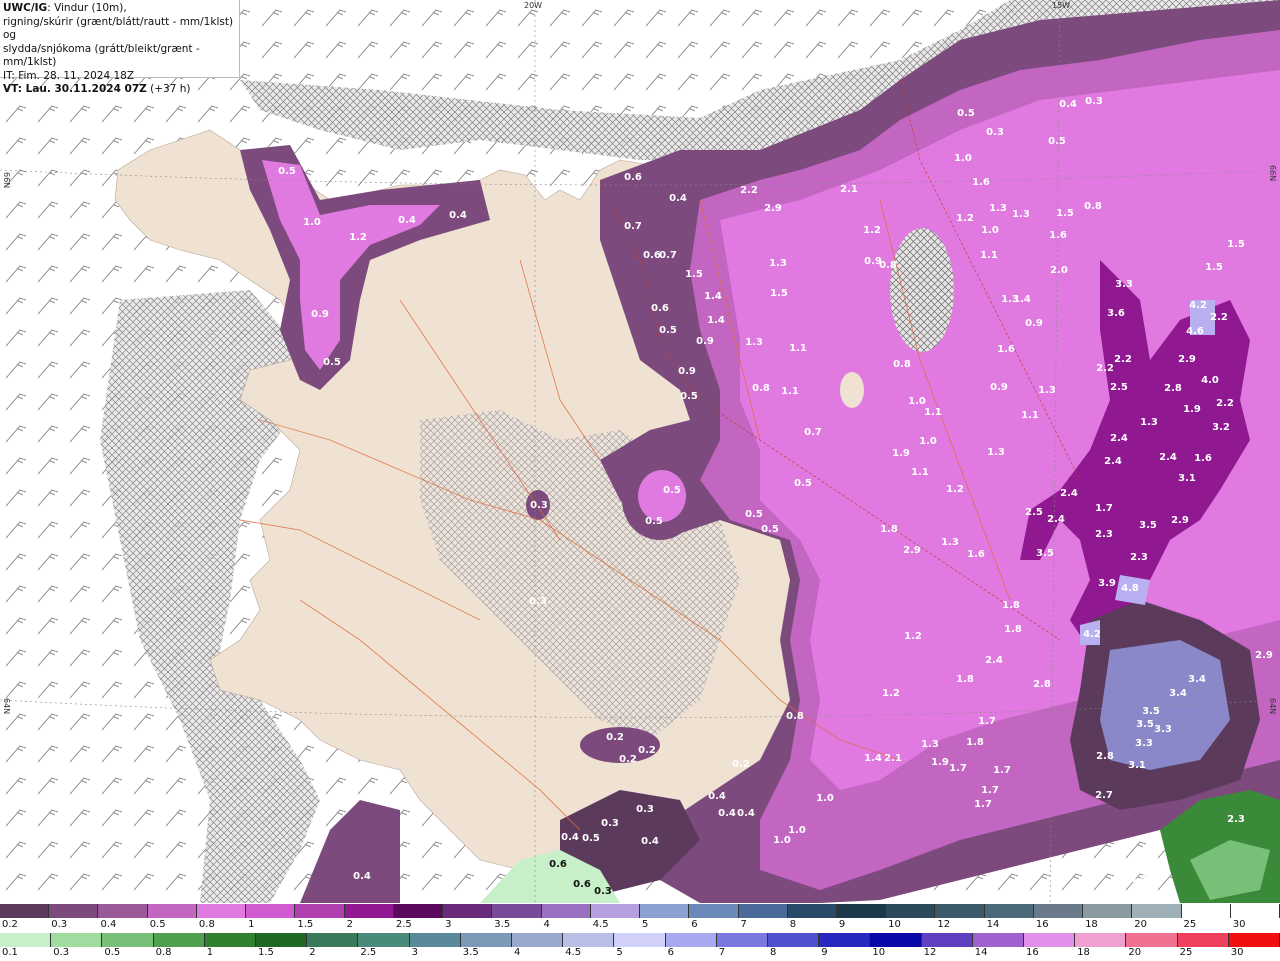 The image size is (1280, 961). What do you see at coordinates (944, 924) in the screenshot?
I see `legend-label: 12` at bounding box center [944, 924].